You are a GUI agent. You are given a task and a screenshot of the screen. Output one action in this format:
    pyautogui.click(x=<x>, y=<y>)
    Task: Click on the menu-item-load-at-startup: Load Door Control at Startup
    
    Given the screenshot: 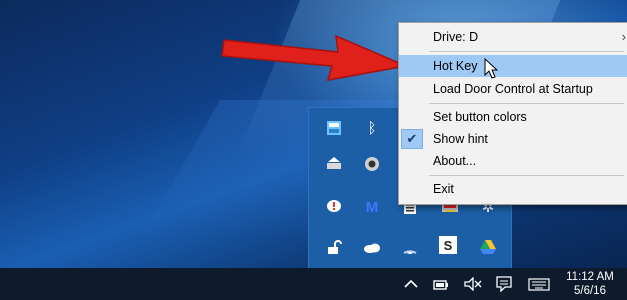 What is the action you would take?
    pyautogui.click(x=513, y=89)
    